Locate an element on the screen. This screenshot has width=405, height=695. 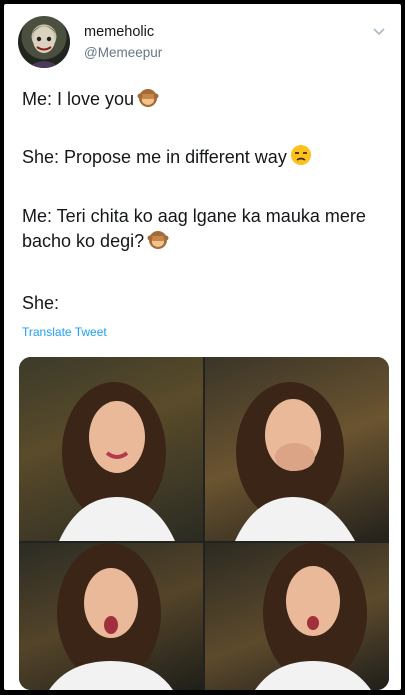
display-name: memeholic is located at coordinates (119, 32).